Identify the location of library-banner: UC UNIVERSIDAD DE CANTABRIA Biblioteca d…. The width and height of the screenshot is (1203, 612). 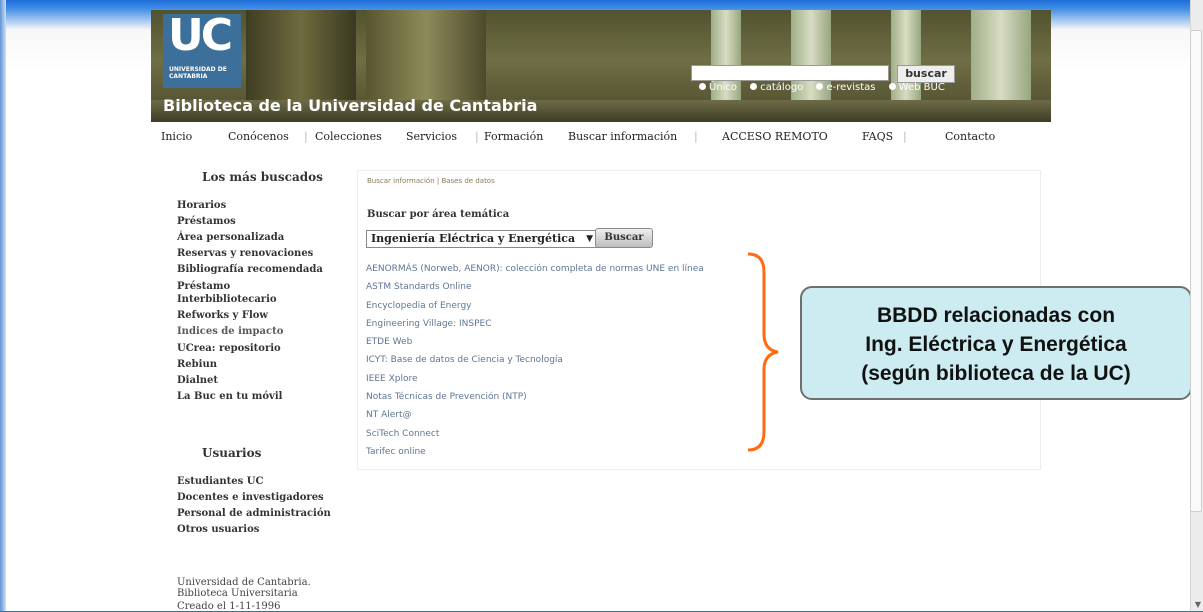
(601, 66).